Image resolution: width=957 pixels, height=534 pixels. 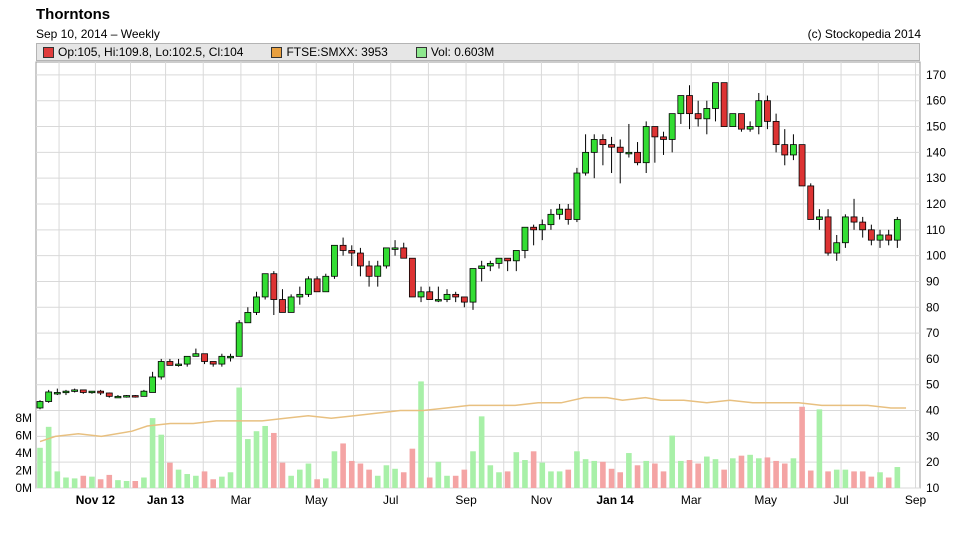 What do you see at coordinates (23, 453) in the screenshot?
I see `volume-tick-label: 4M` at bounding box center [23, 453].